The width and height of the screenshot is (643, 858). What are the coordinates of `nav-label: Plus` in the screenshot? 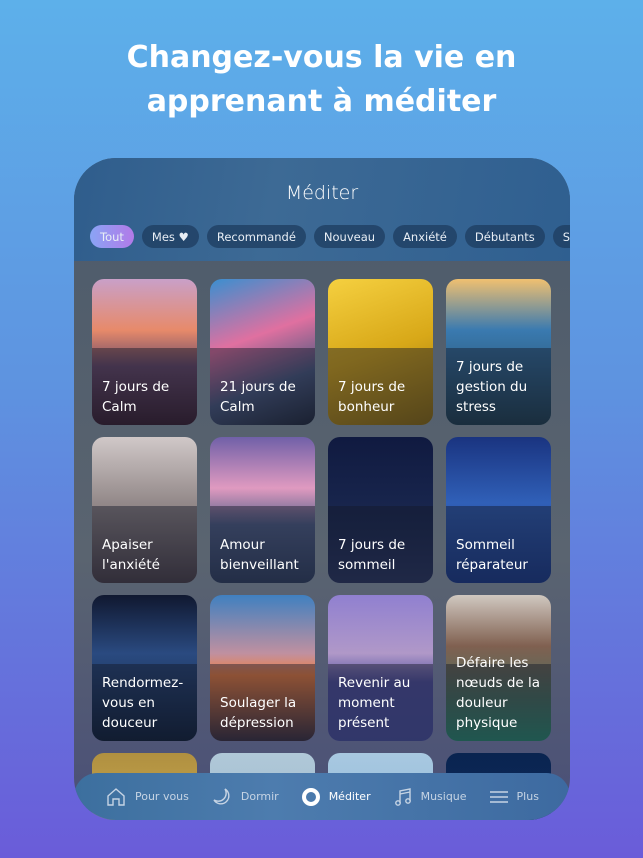 It's located at (527, 796).